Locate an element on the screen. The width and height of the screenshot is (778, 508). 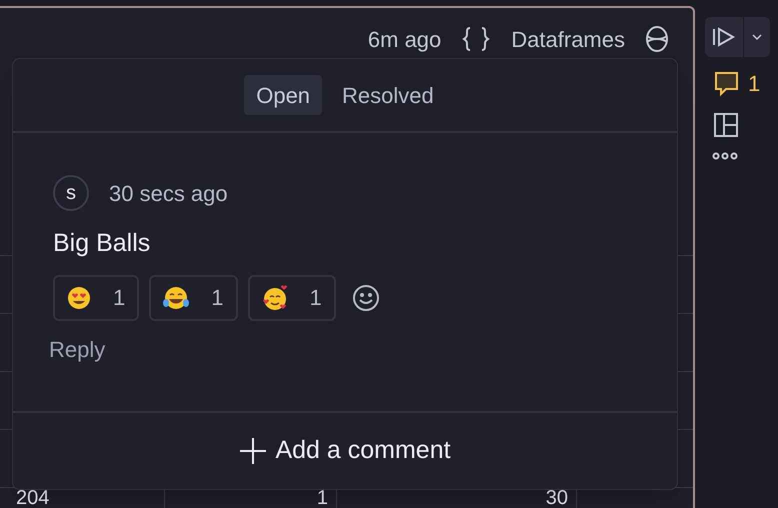
database-icon is located at coordinates (657, 39).